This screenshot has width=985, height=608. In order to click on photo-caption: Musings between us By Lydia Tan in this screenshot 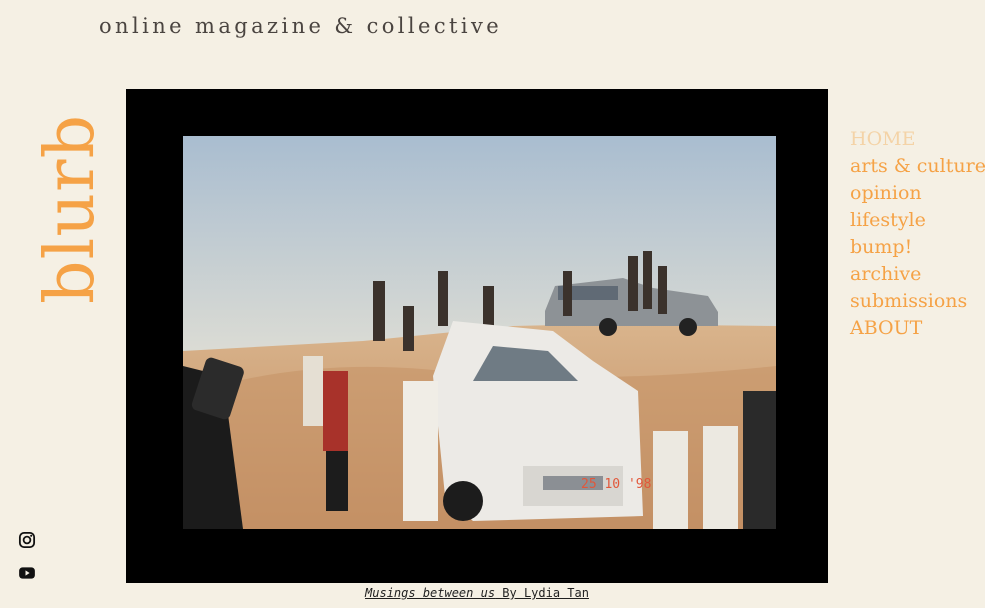, I will do `click(477, 593)`.